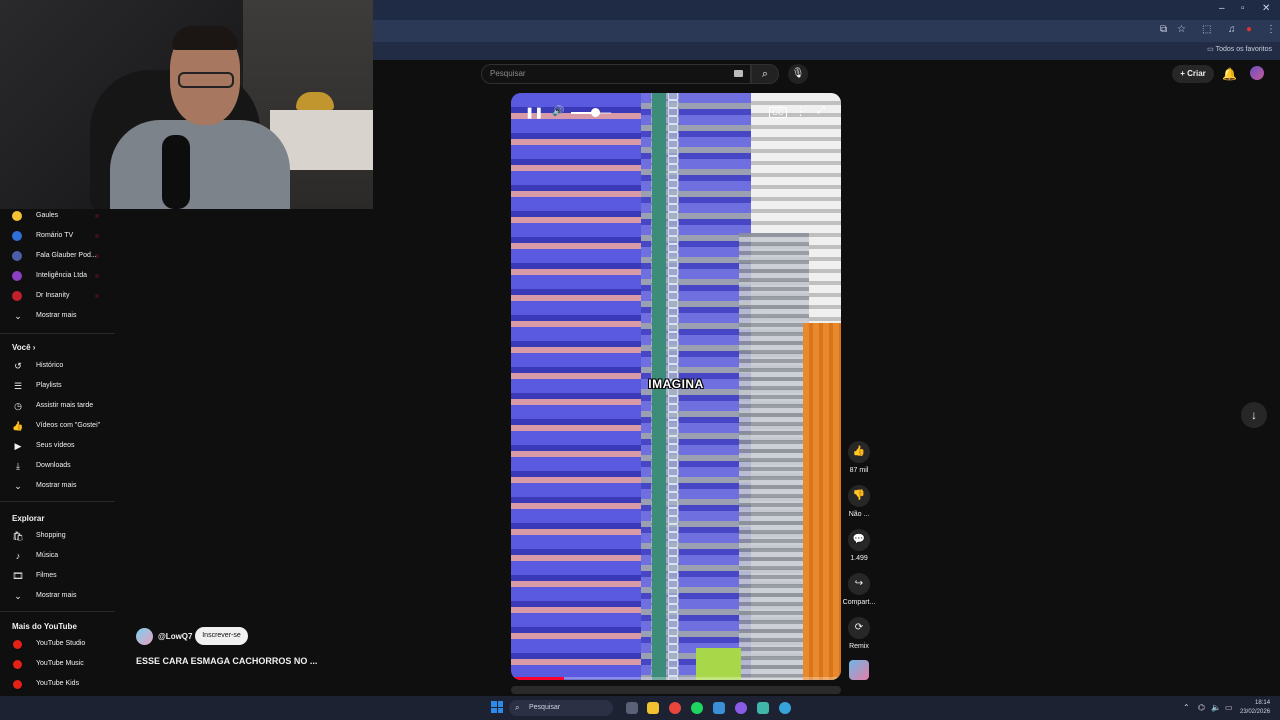 This screenshot has width=1280, height=720. I want to click on maximize-button: ▫, so click(1243, 8).